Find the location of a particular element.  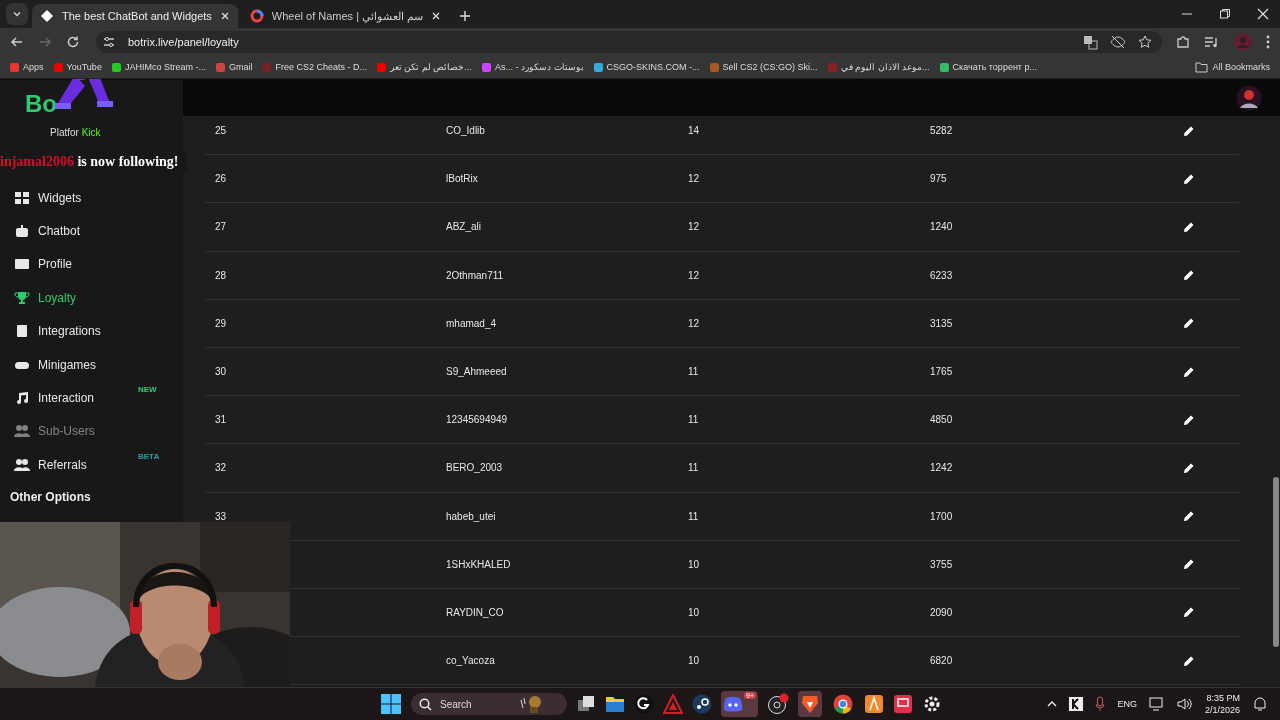

badge-label: NEW is located at coordinates (147, 390).